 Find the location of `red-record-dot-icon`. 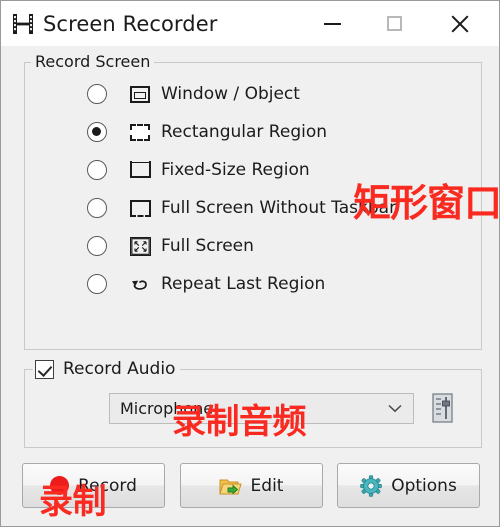

red-record-dot-icon is located at coordinates (60, 485).